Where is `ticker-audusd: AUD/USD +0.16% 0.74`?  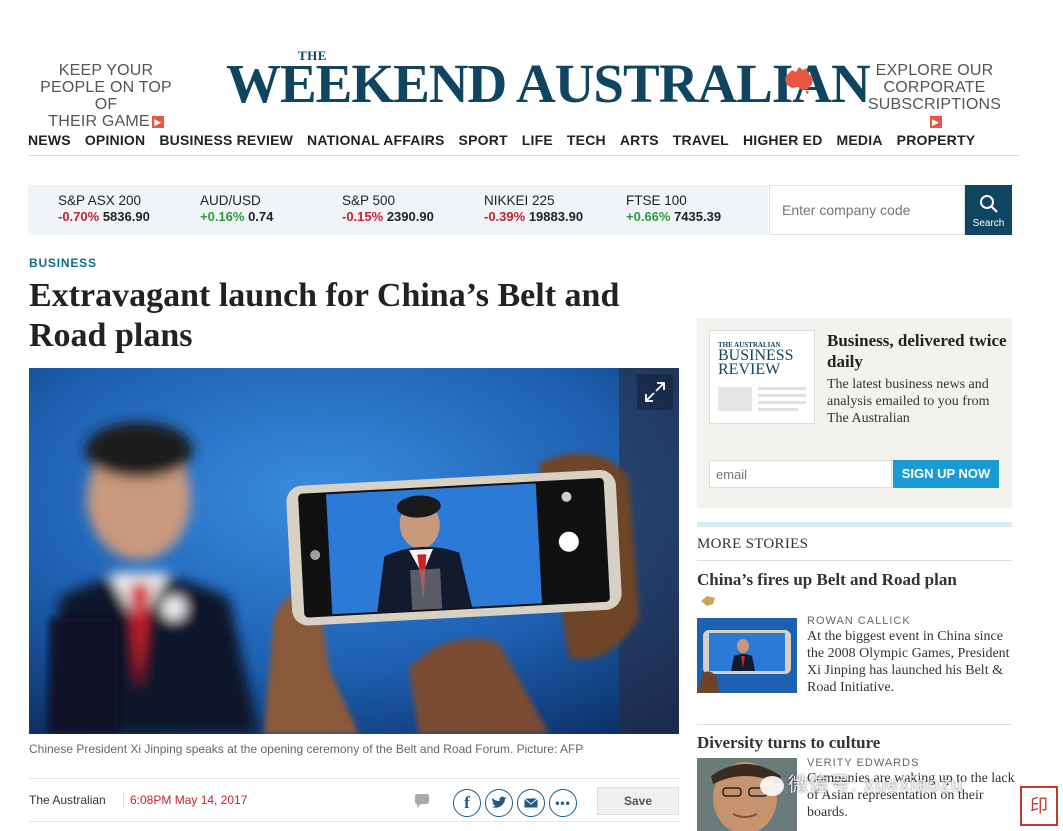 ticker-audusd: AUD/USD +0.16% 0.74 is located at coordinates (236, 209).